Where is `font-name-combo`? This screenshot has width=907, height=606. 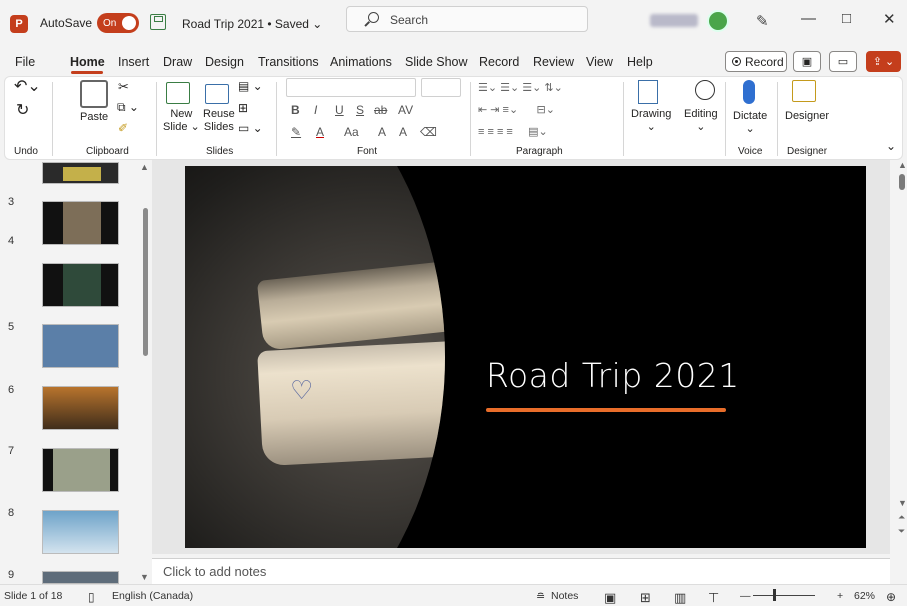 font-name-combo is located at coordinates (351, 87).